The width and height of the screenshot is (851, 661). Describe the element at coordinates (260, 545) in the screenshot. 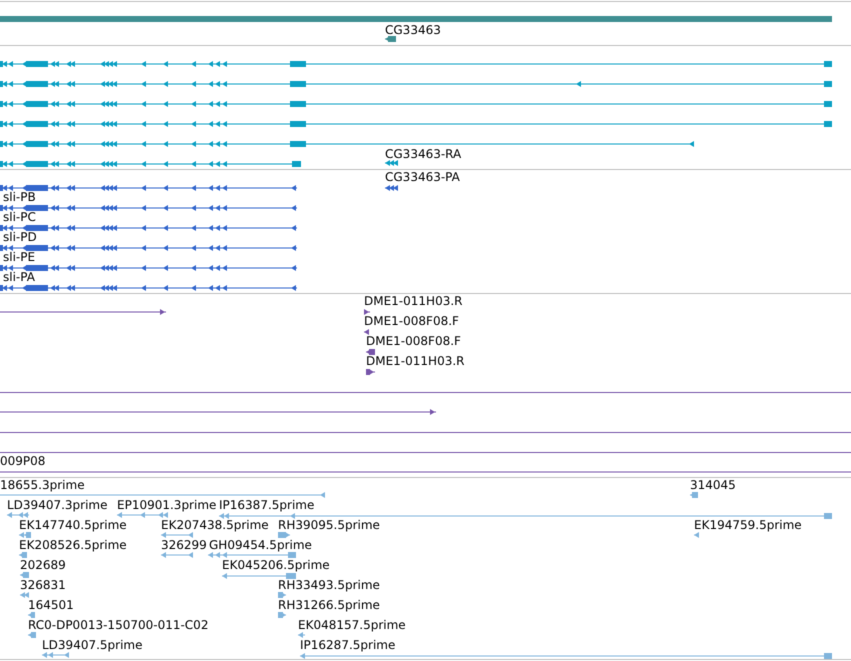

I see `feature-label: GH09454.5prime` at that location.